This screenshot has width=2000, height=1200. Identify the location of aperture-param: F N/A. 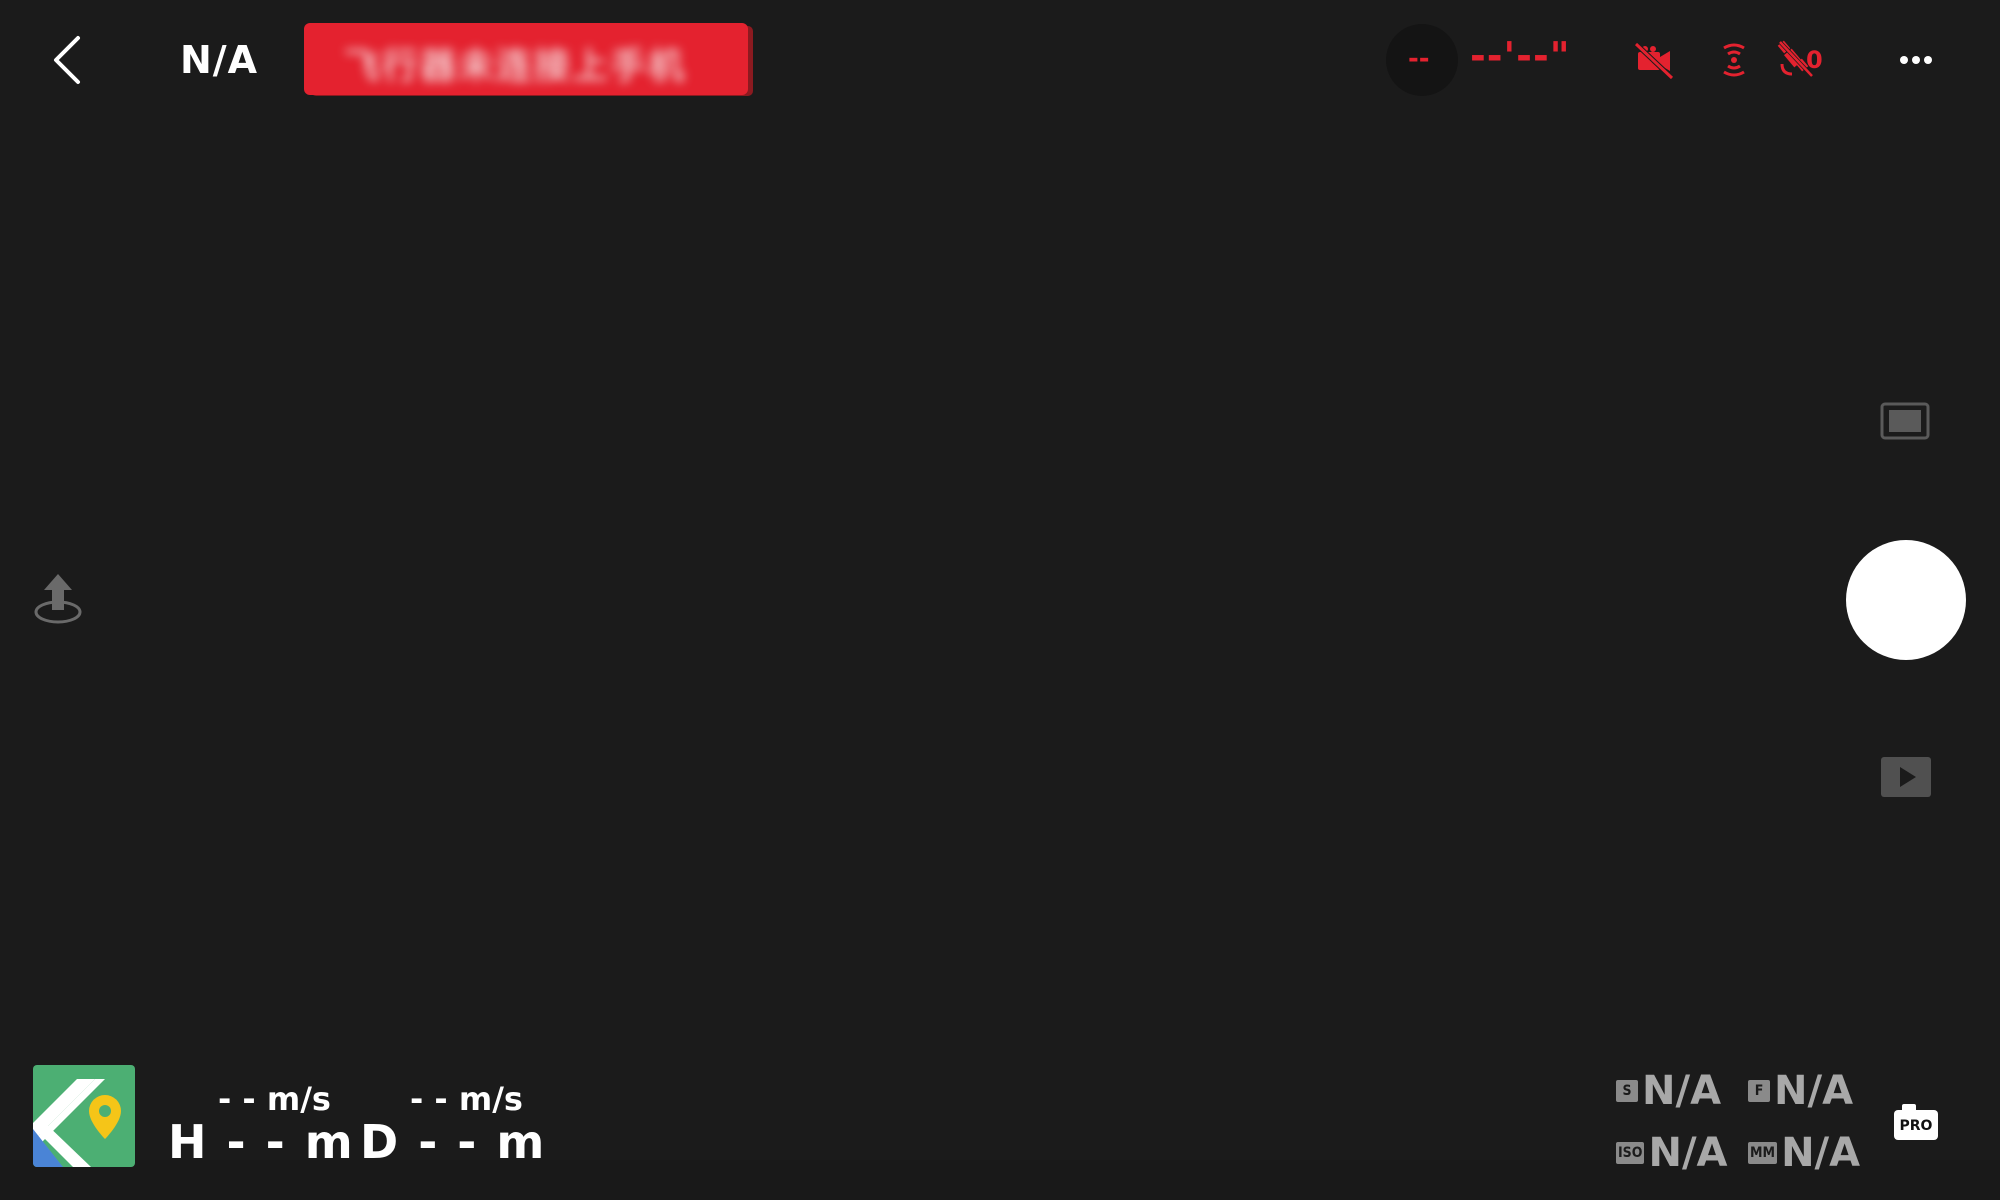
(1800, 1091).